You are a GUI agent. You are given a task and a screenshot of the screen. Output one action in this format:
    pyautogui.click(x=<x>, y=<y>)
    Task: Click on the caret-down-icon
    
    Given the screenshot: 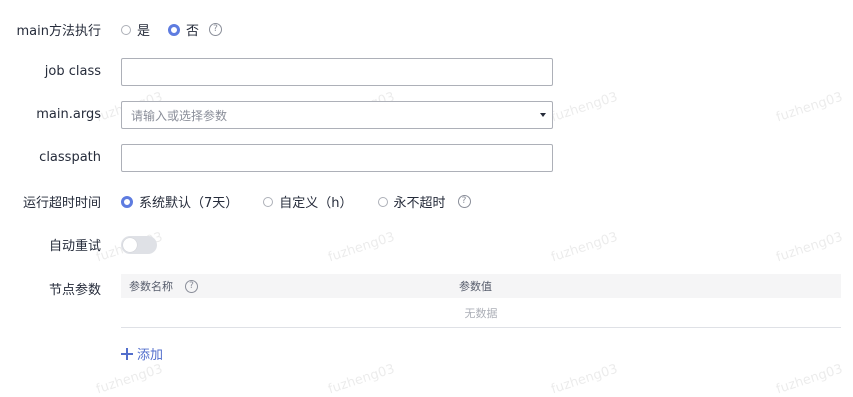 What is the action you would take?
    pyautogui.click(x=543, y=115)
    